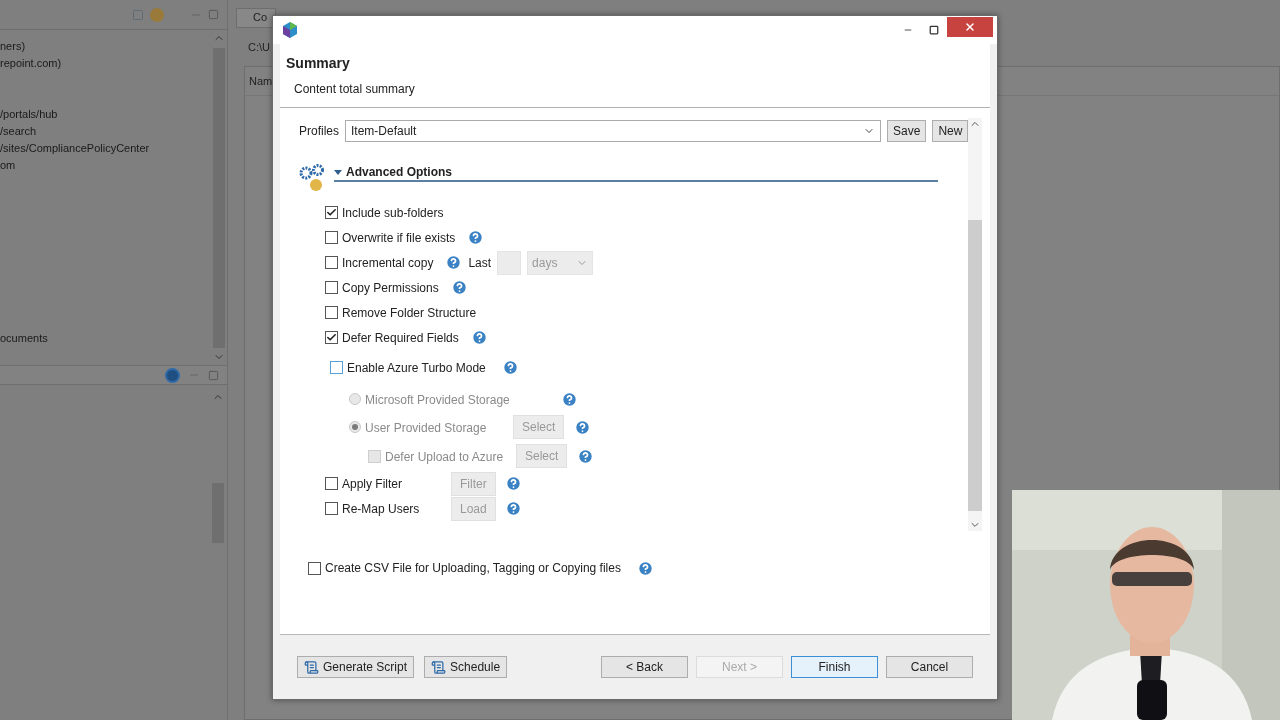 This screenshot has height=720, width=1280. Describe the element at coordinates (172, 375) in the screenshot. I see `info-icon` at that location.